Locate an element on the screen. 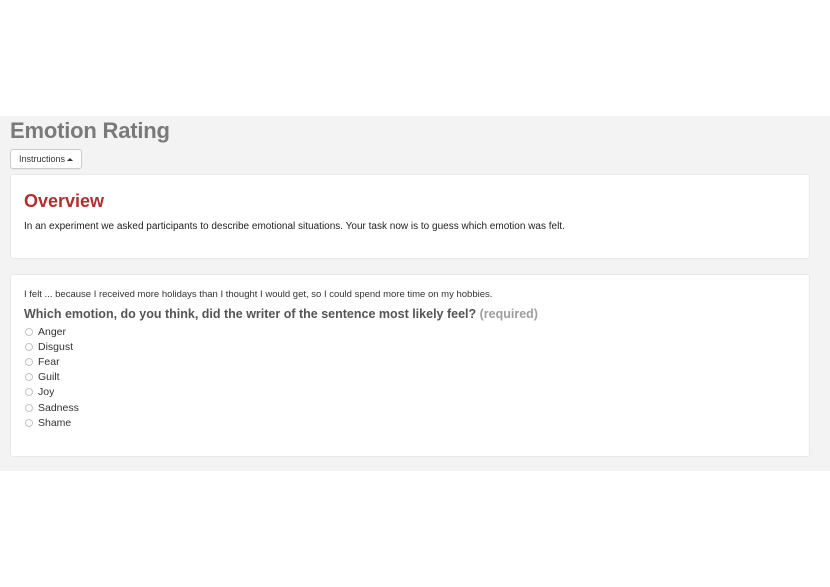 This screenshot has height=587, width=830. radio-disgust is located at coordinates (29, 346).